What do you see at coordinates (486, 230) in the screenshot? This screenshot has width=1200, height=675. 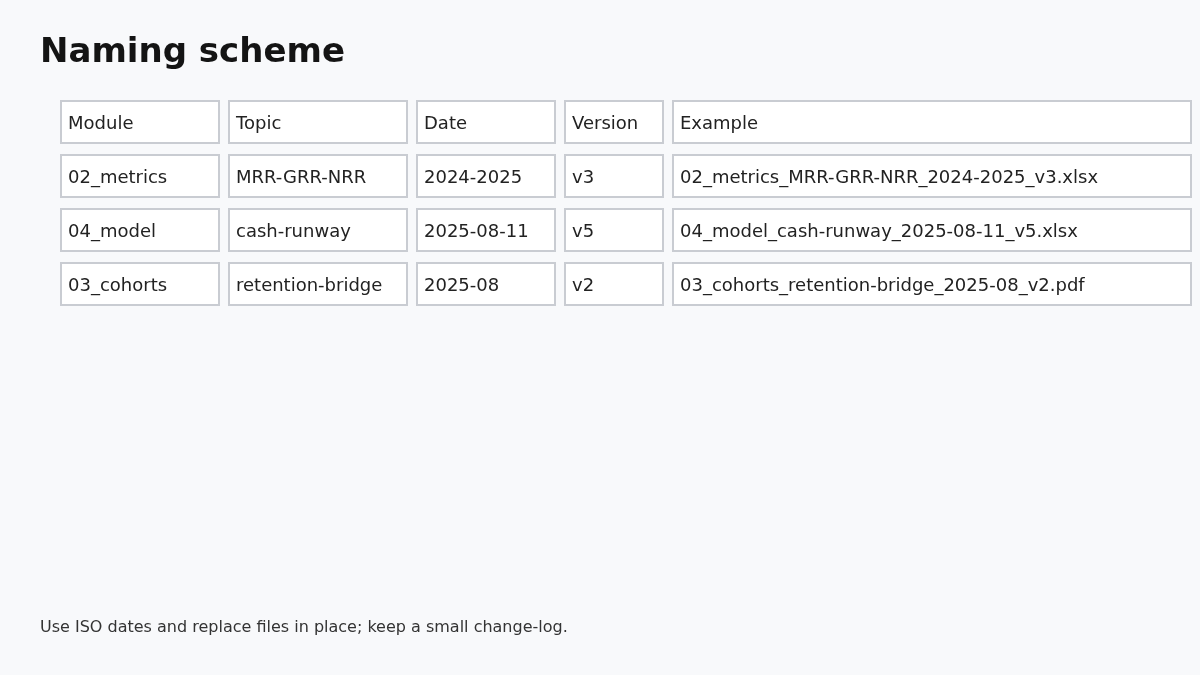 I see `table-cell: 2025-08-11` at bounding box center [486, 230].